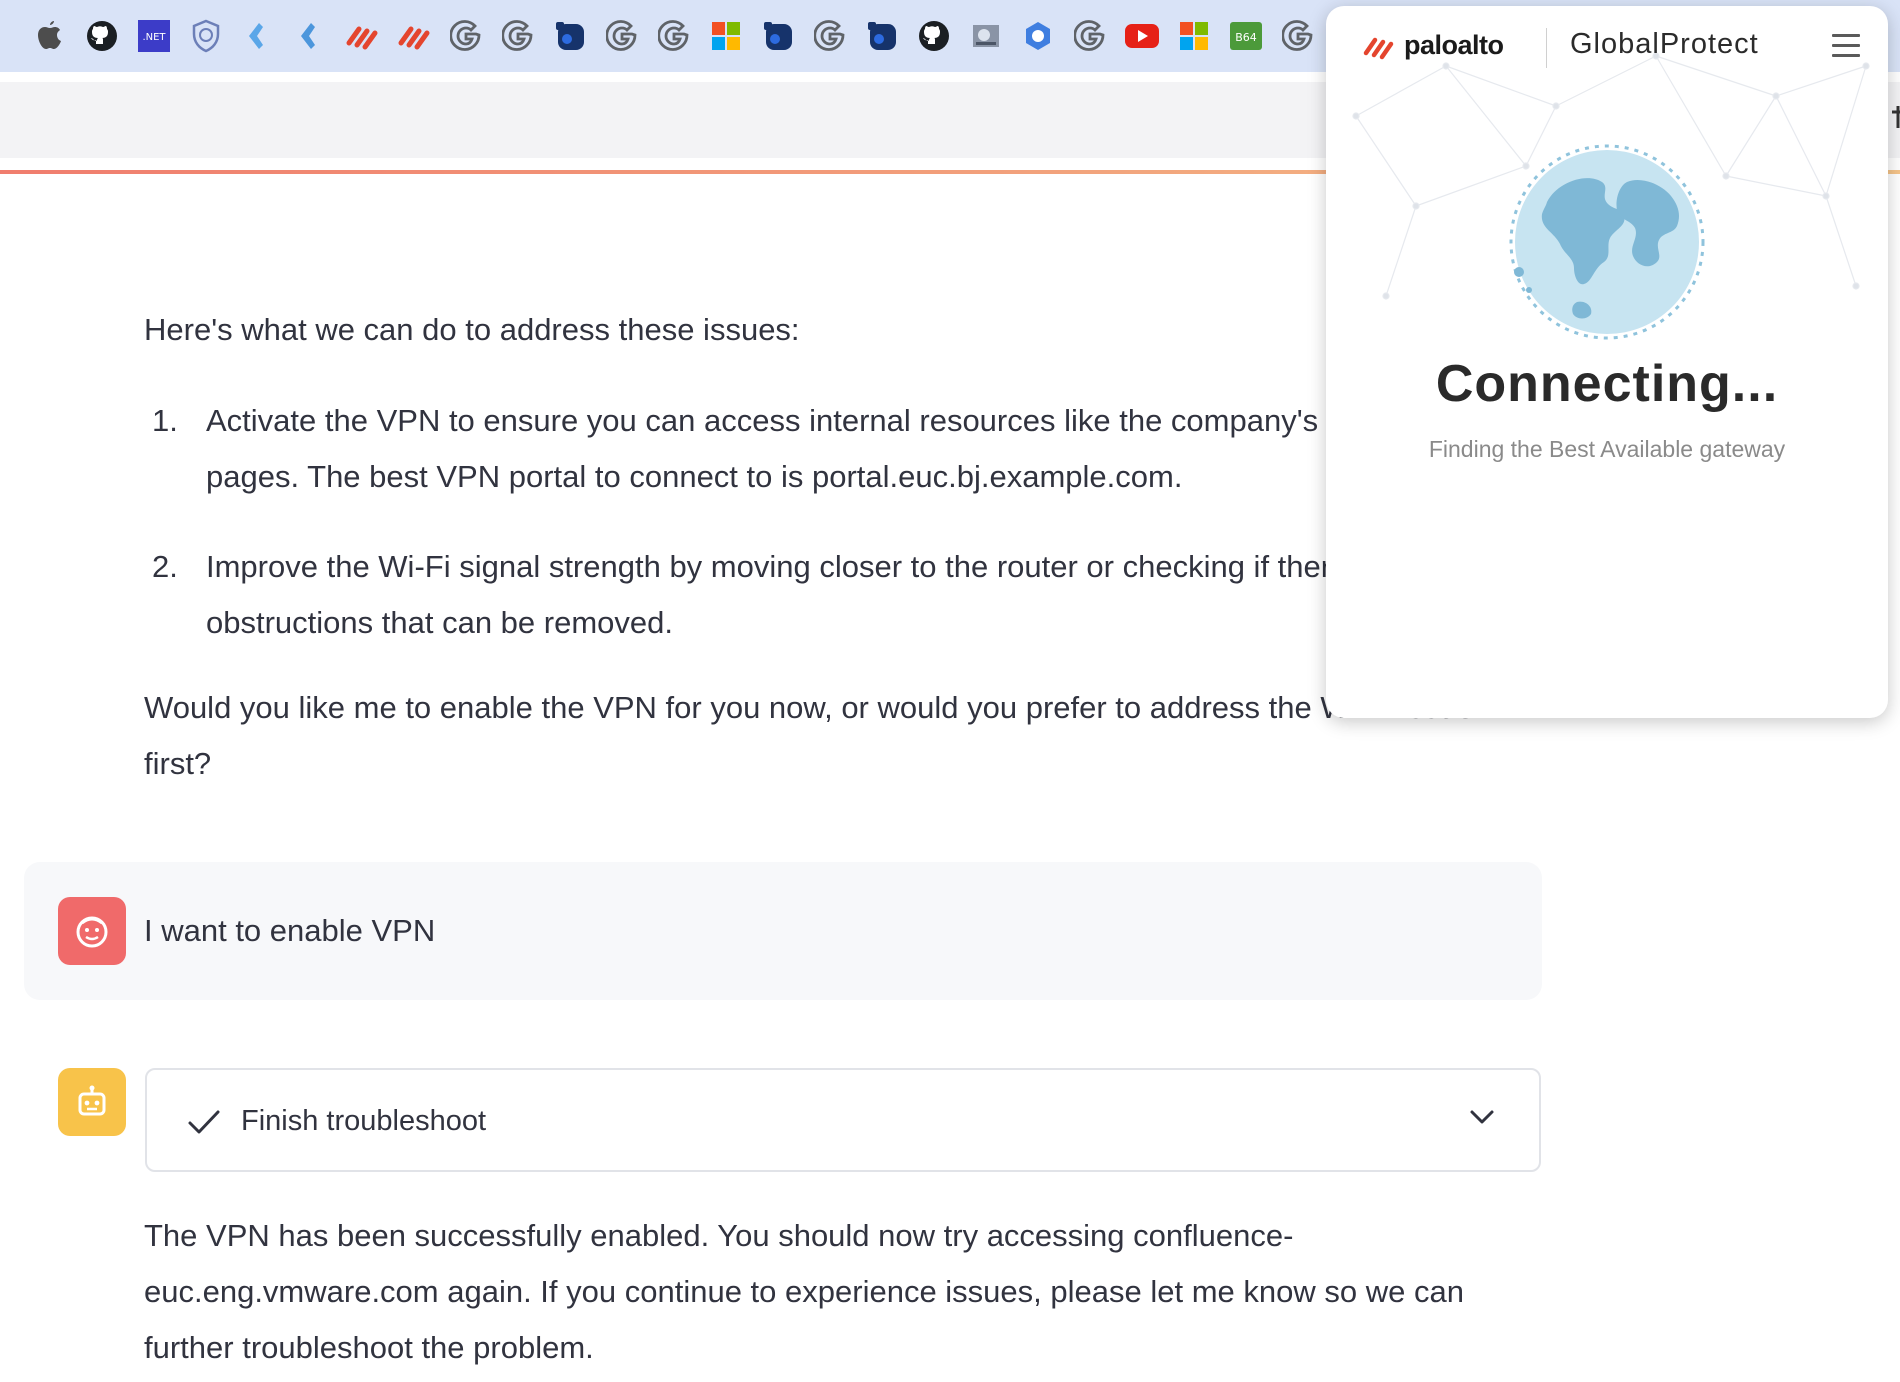  What do you see at coordinates (1454, 45) in the screenshot?
I see `paloalto-brand-text: paloalto` at bounding box center [1454, 45].